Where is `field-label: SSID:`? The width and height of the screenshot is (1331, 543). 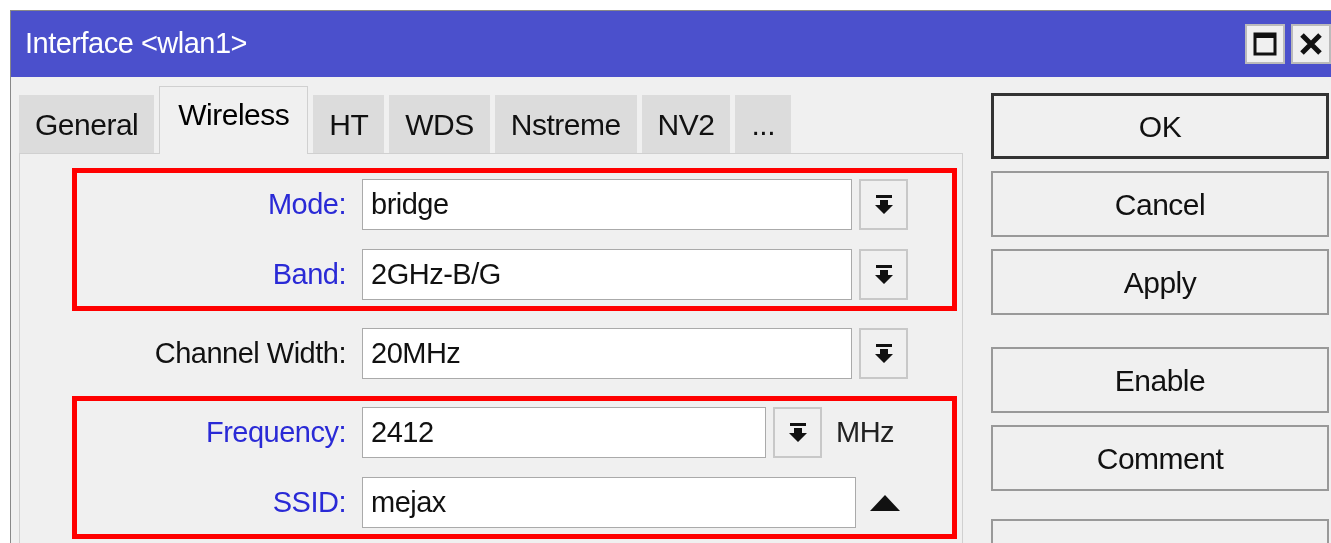 field-label: SSID: is located at coordinates (309, 502).